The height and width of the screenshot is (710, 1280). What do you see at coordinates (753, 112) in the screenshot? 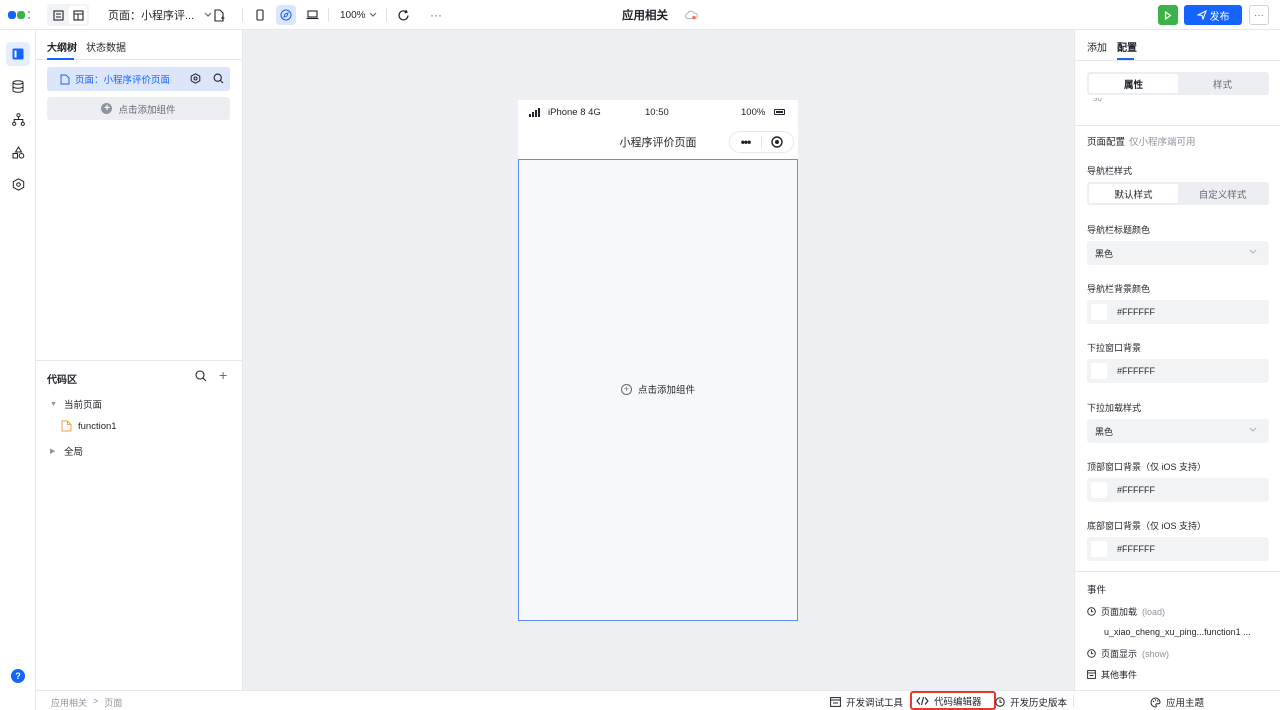
I see `battery-percent: 100%` at bounding box center [753, 112].